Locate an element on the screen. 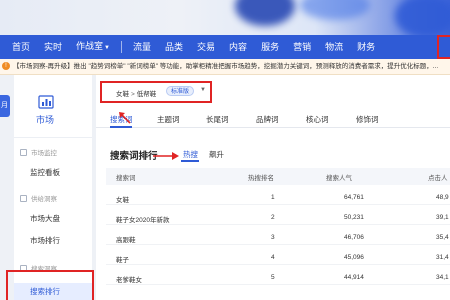 The height and width of the screenshot is (300, 450). nav-item-home: 首页 is located at coordinates (18, 47).